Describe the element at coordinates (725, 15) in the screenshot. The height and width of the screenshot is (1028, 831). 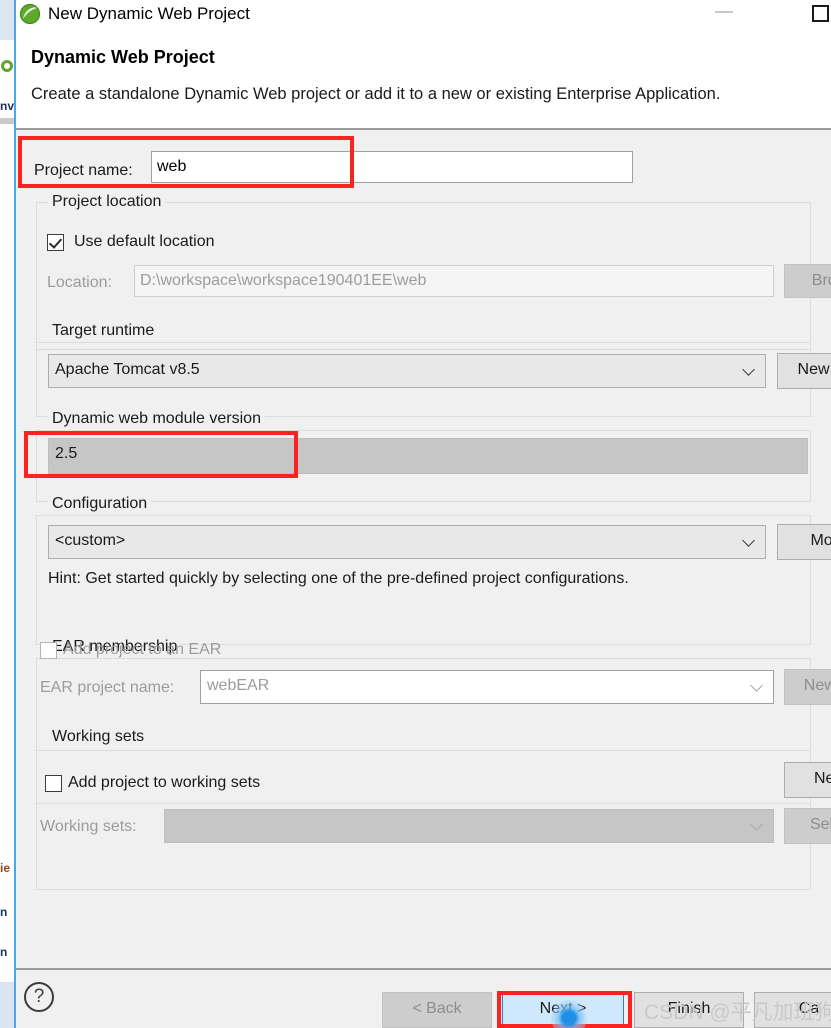
I see `minimize-button` at that location.